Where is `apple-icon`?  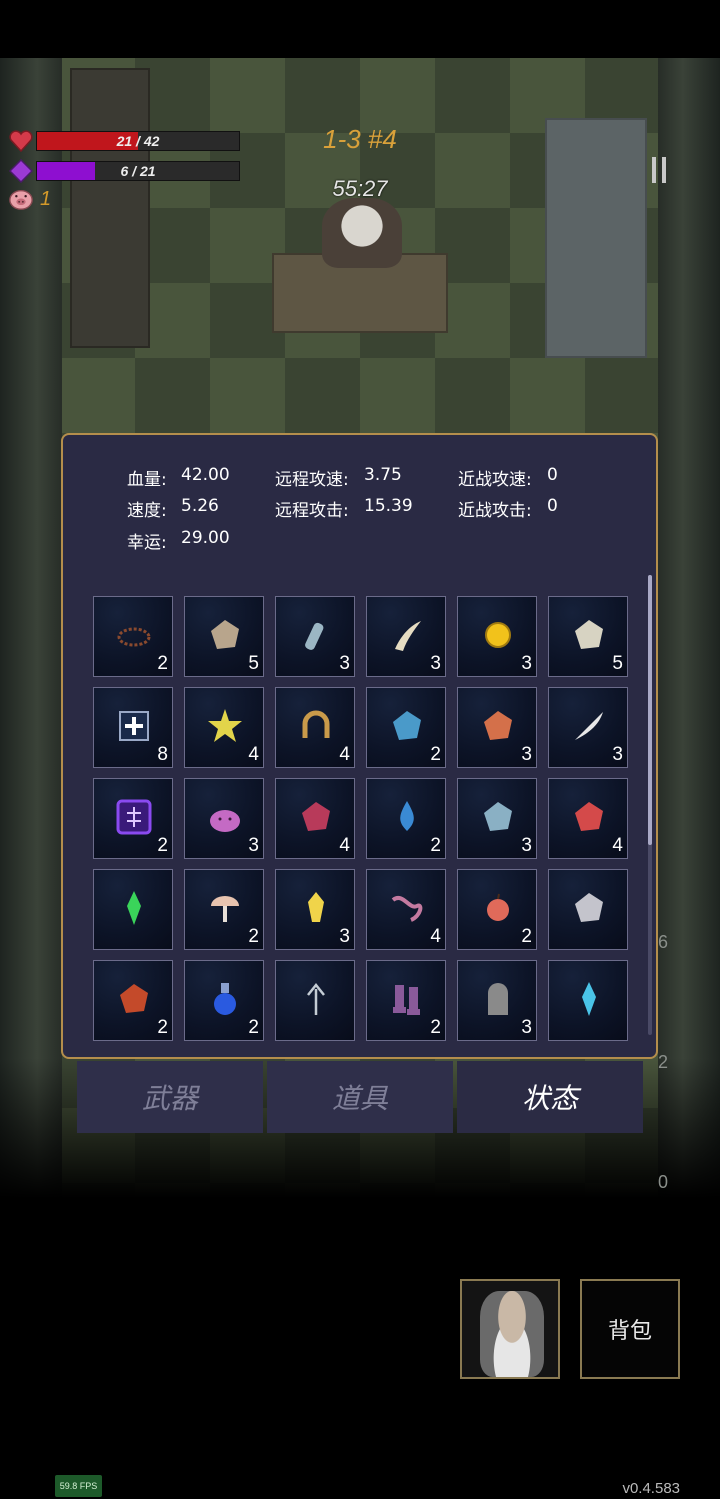
apple-icon is located at coordinates (498, 908).